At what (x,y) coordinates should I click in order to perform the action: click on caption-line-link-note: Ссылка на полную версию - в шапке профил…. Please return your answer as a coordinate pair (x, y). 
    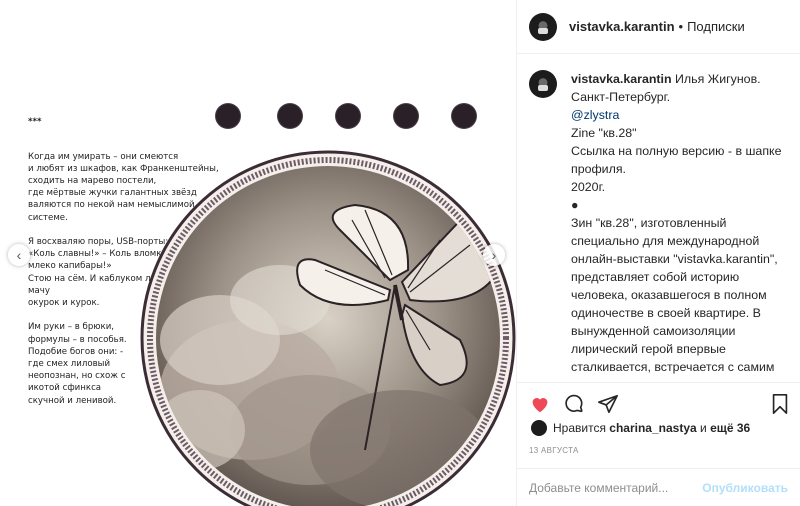
    Looking at the image, I should click on (676, 160).